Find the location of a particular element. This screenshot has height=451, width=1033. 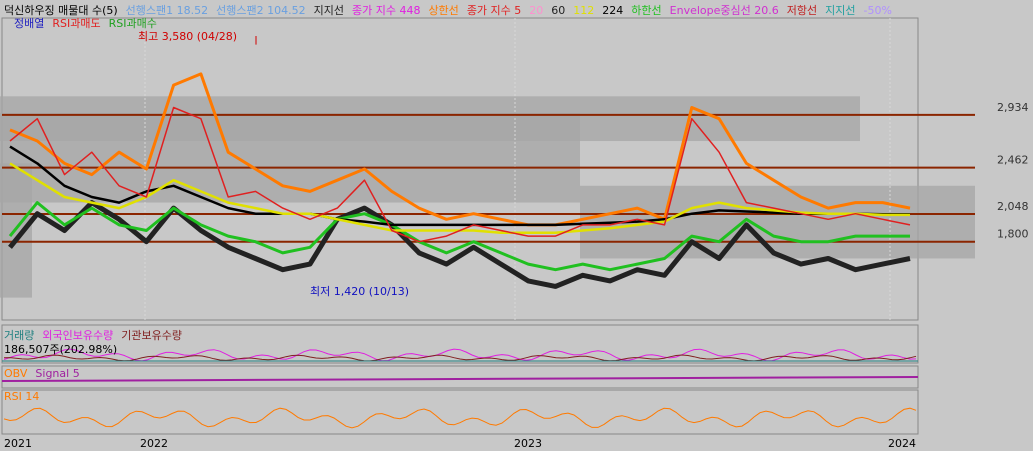

x-tick-label: 2023 is located at coordinates (528, 443).